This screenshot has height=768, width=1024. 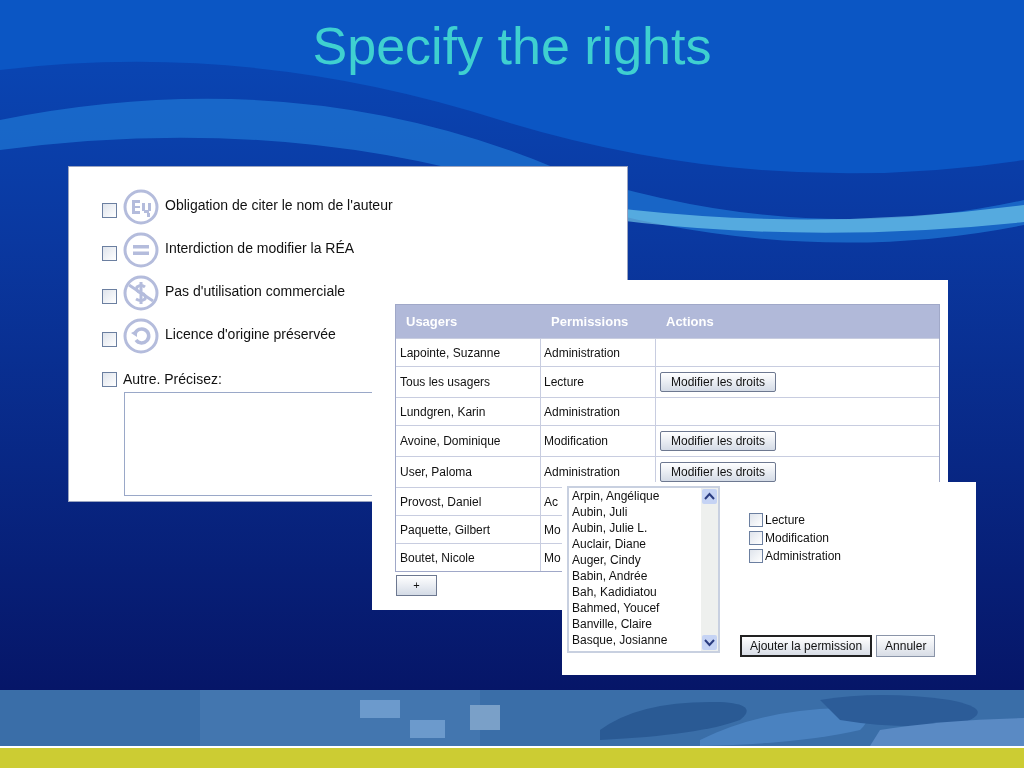 What do you see at coordinates (250, 334) in the screenshot?
I see `license-label: Licence d'origine préservée` at bounding box center [250, 334].